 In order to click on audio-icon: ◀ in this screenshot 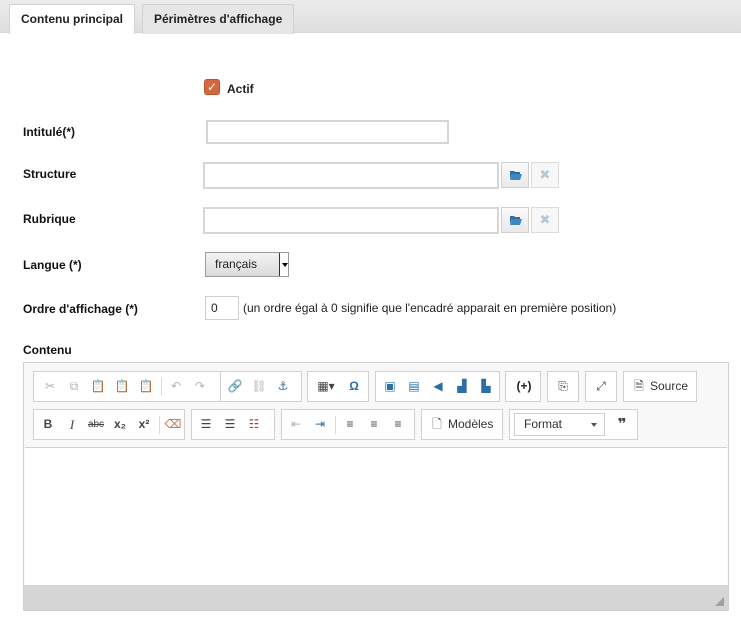, I will do `click(438, 386)`.